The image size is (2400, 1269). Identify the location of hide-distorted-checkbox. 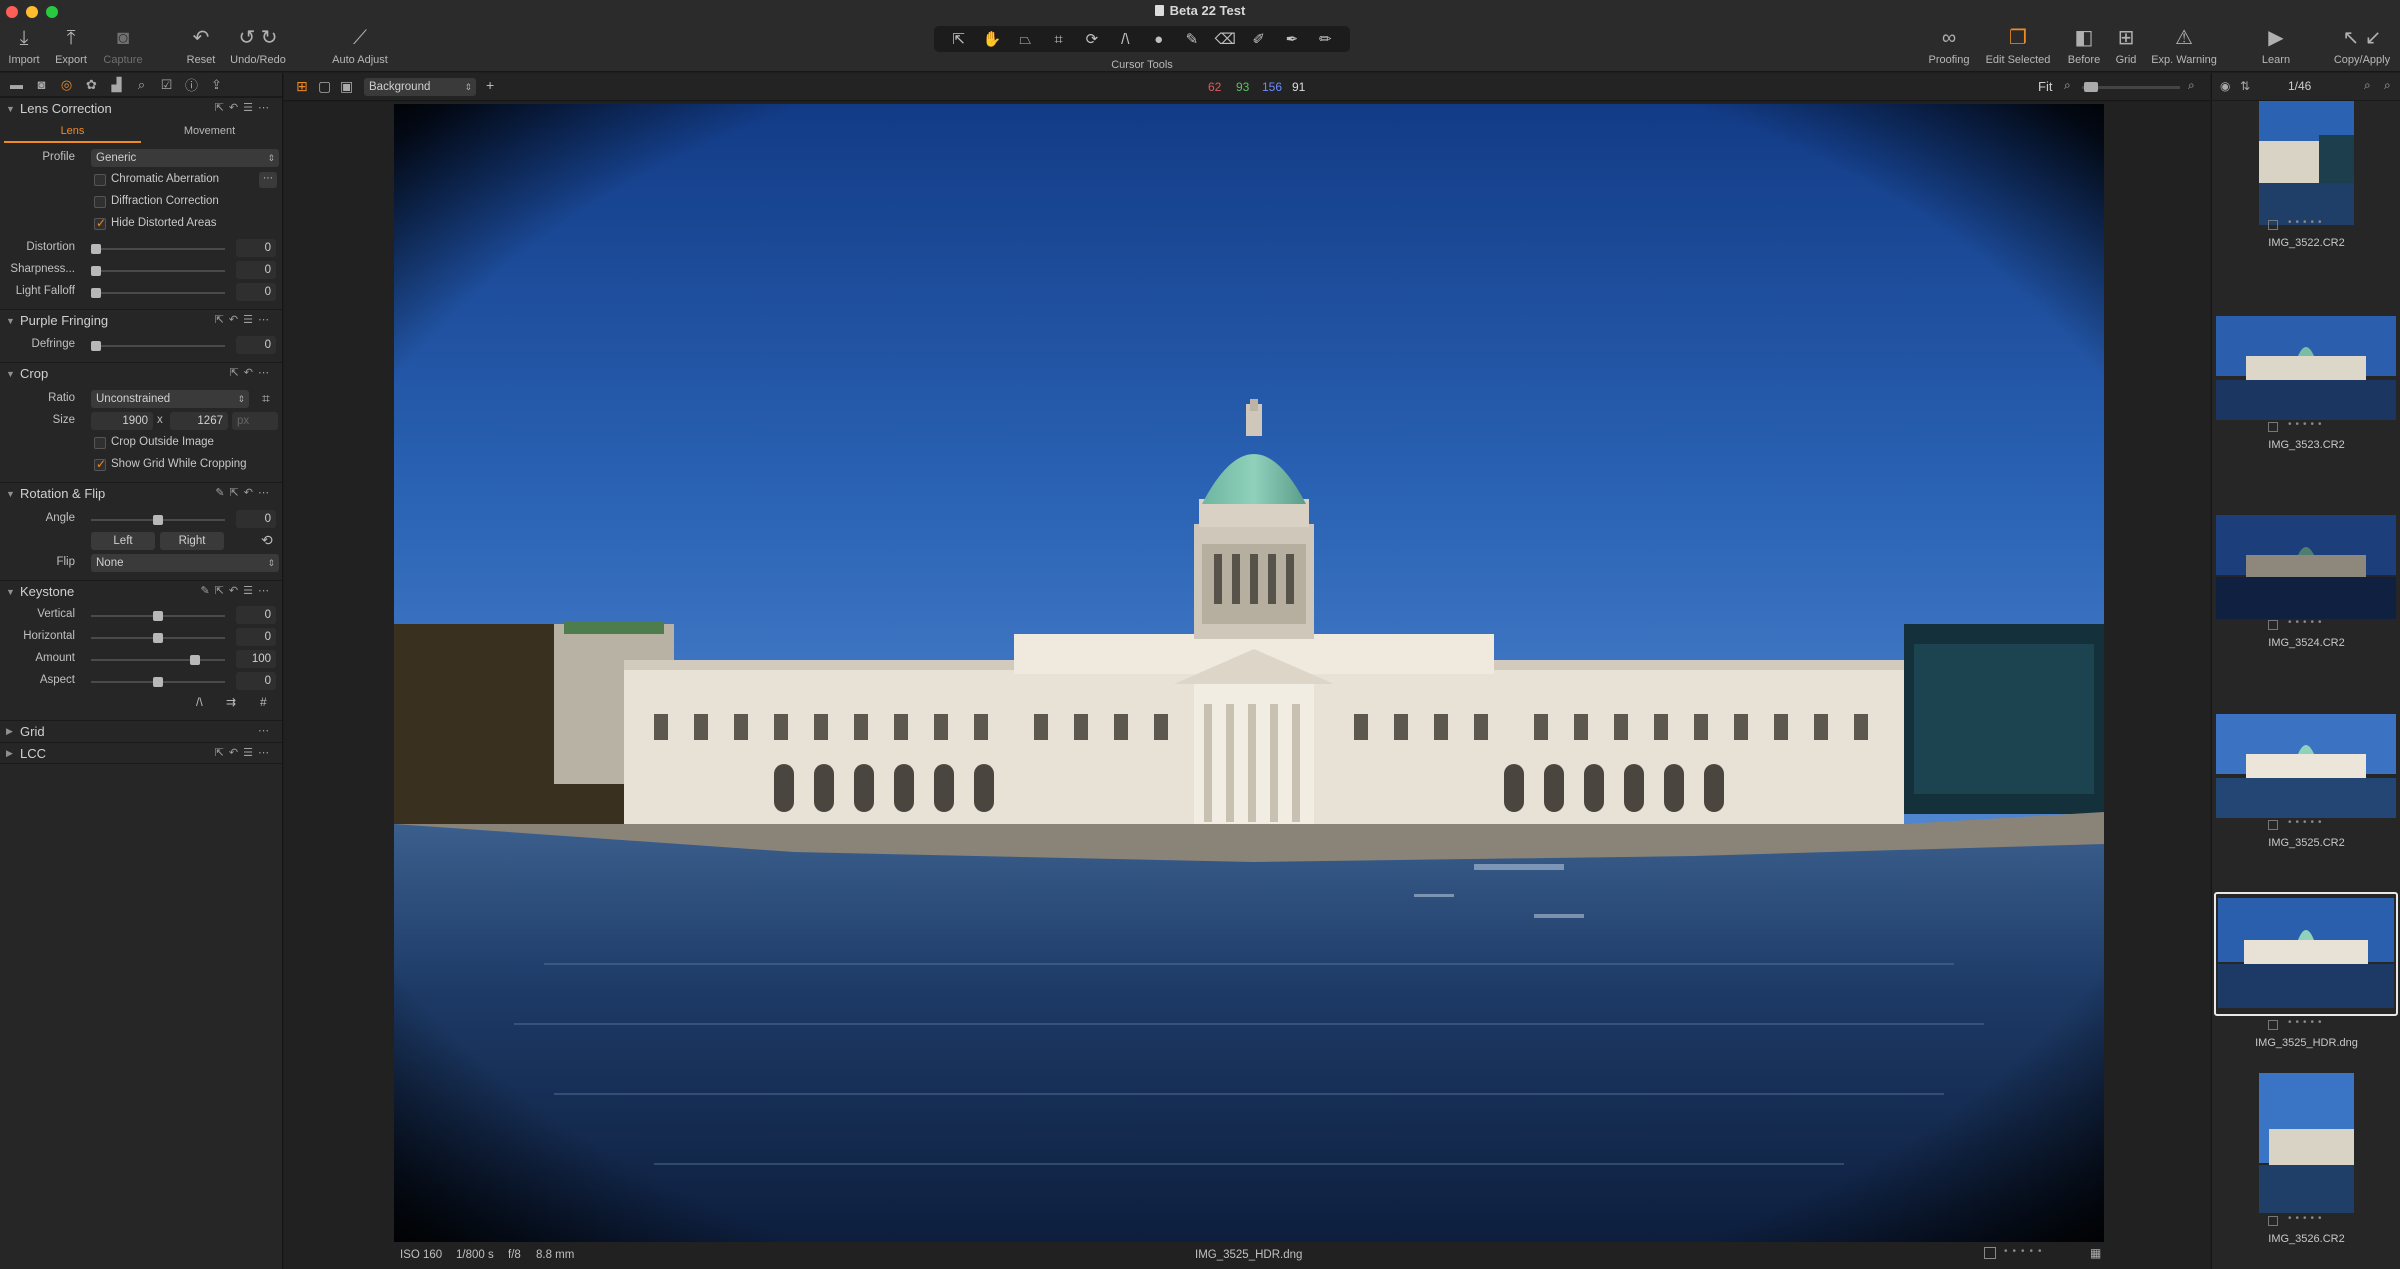
(100, 223).